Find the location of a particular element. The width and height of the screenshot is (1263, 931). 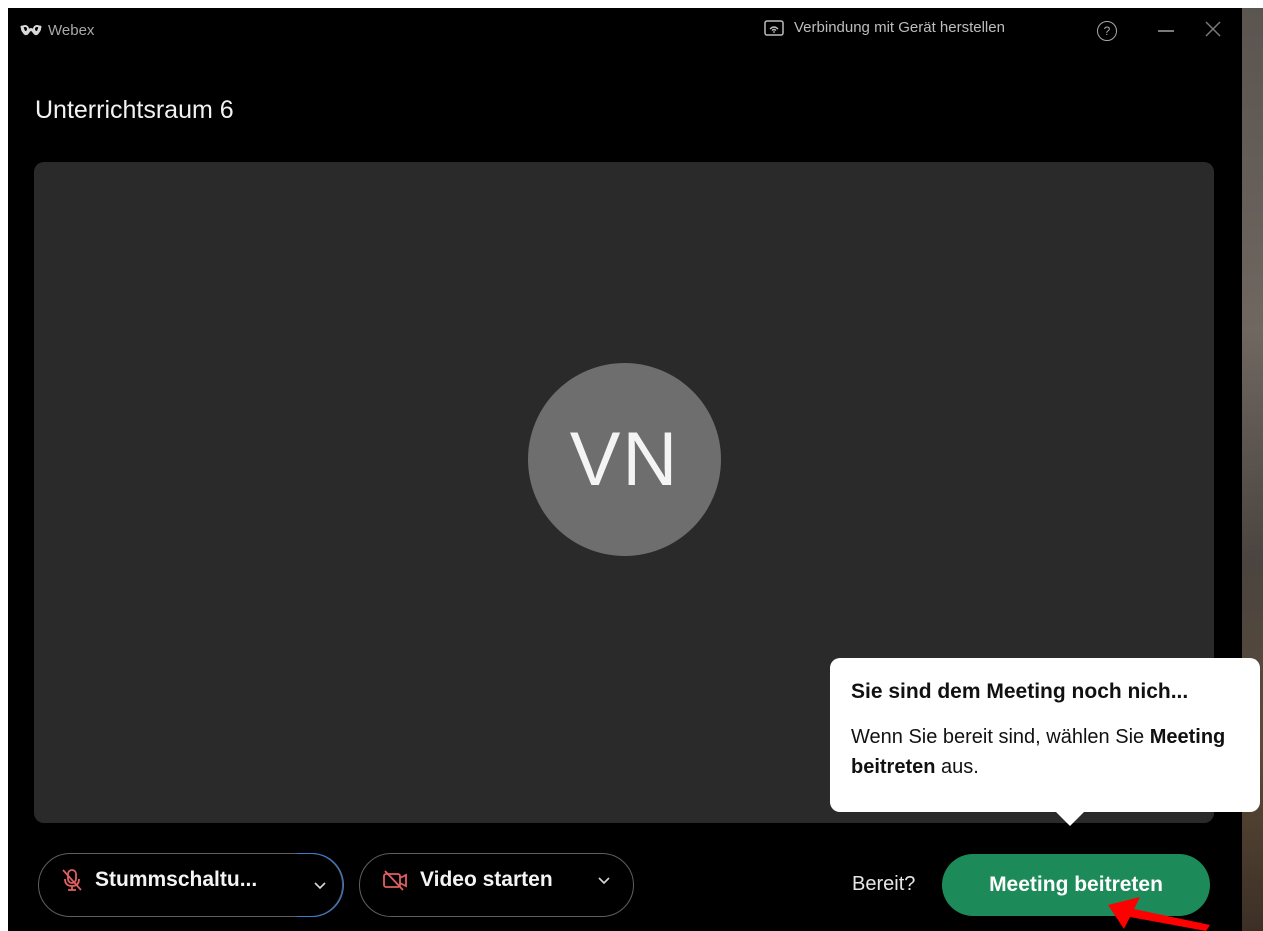

help-icon: ? is located at coordinates (1107, 31).